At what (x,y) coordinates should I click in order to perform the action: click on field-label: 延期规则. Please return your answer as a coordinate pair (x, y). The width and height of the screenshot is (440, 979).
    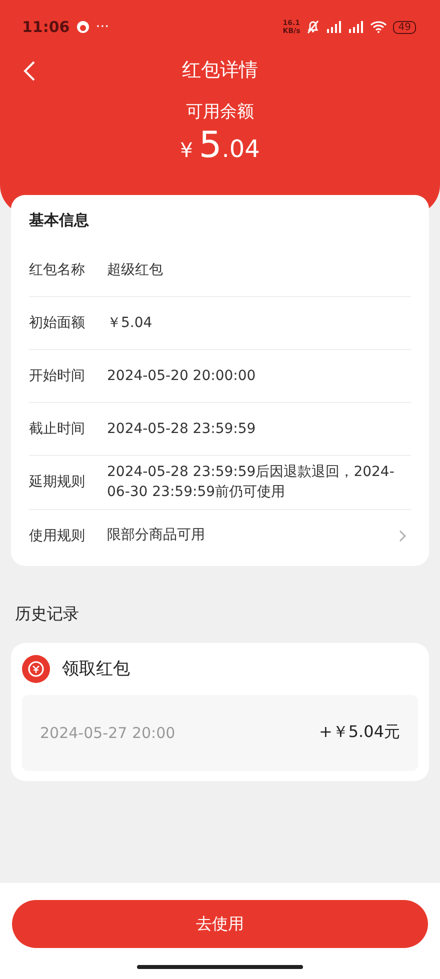
    Looking at the image, I should click on (57, 482).